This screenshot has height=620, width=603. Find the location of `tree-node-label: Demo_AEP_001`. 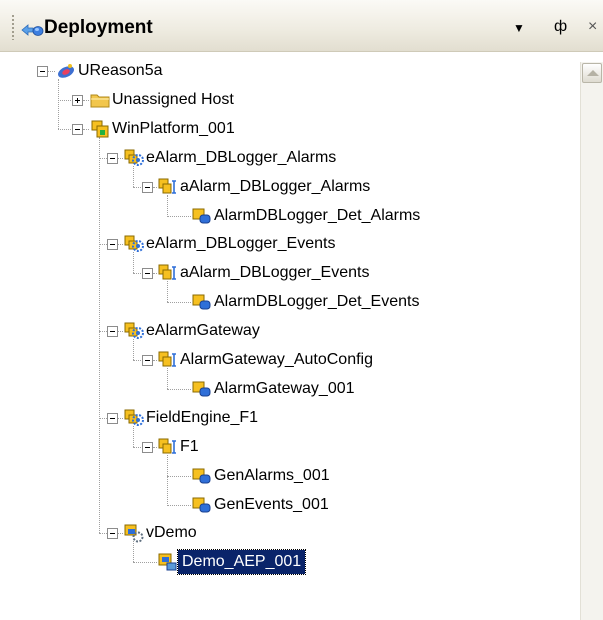

tree-node-label: Demo_AEP_001 is located at coordinates (241, 562).